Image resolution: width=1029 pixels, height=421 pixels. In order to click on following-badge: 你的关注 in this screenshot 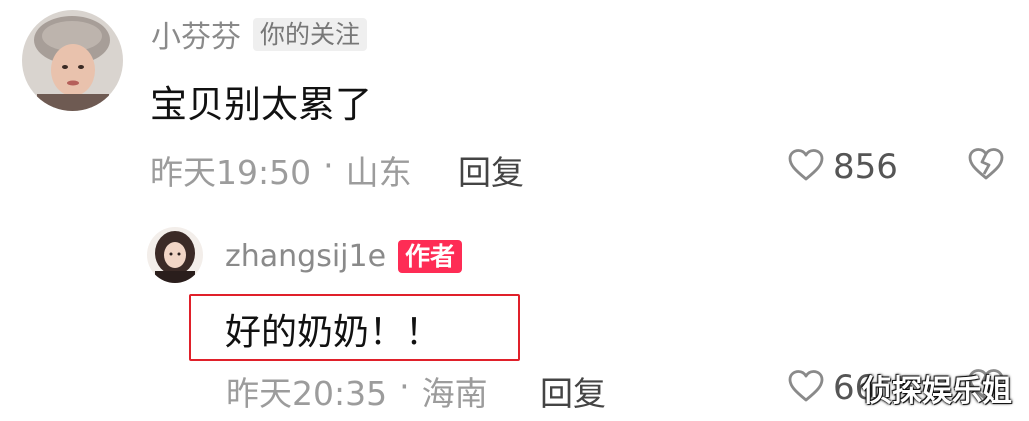, I will do `click(310, 34)`.